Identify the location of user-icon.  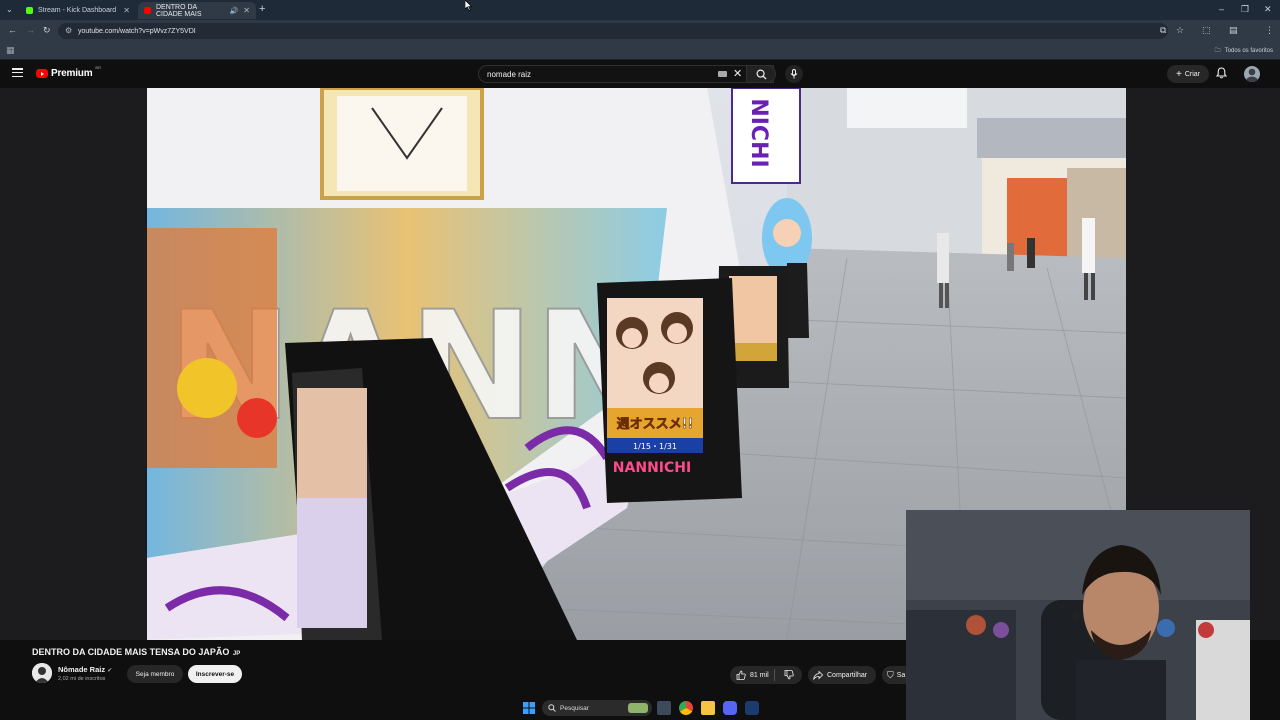
(1252, 75).